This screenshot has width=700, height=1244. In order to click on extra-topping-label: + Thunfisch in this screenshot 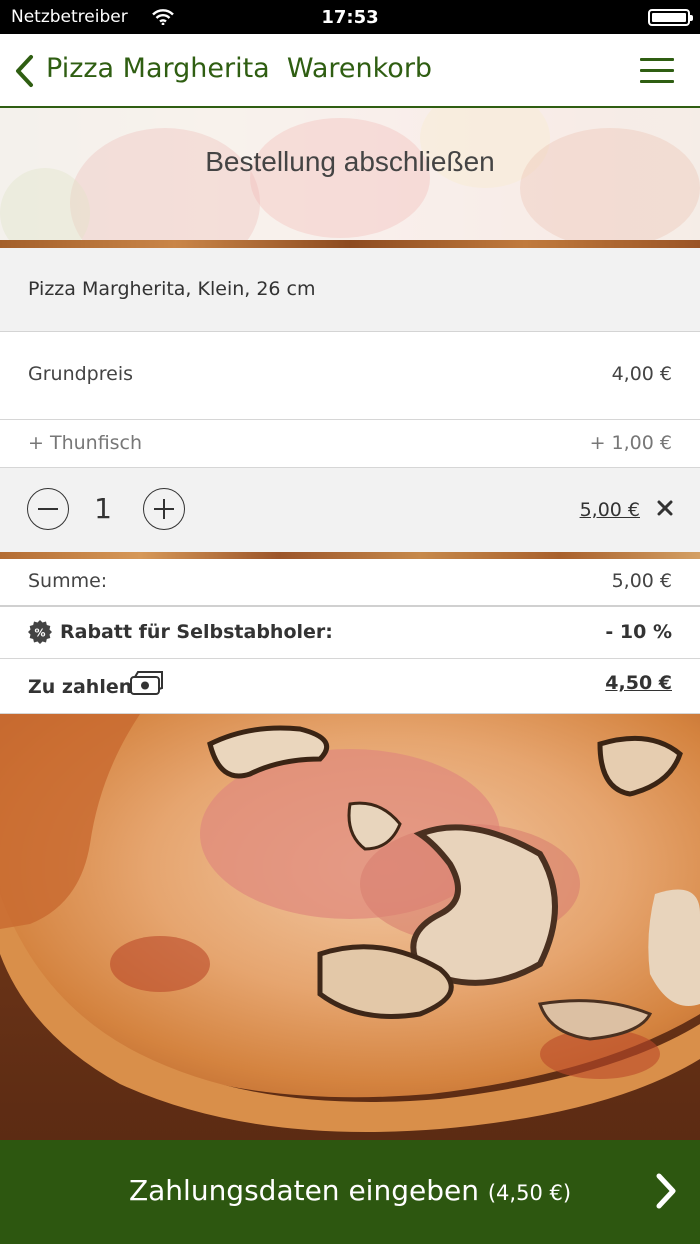, I will do `click(85, 443)`.